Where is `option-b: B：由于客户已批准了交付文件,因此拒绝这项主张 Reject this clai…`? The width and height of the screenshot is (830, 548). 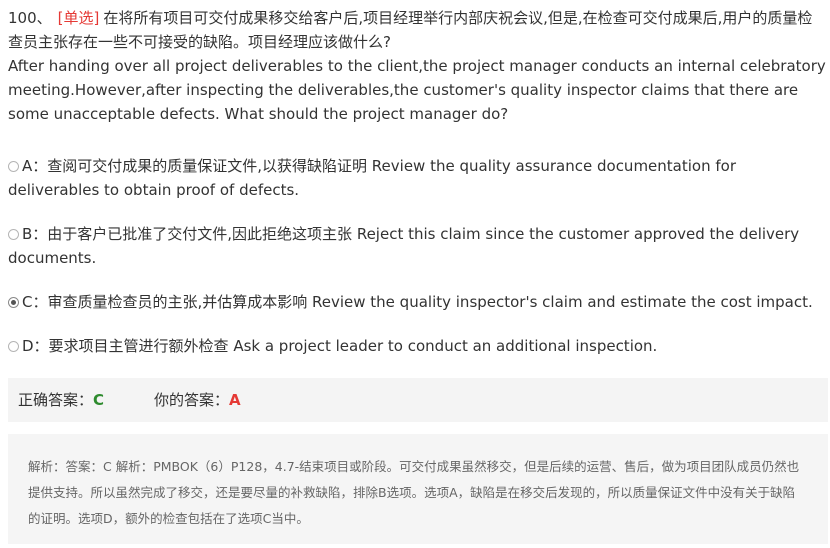
option-b: B：由于客户已批准了交付文件,因此拒绝这项主张 Reject this clai… is located at coordinates (418, 246).